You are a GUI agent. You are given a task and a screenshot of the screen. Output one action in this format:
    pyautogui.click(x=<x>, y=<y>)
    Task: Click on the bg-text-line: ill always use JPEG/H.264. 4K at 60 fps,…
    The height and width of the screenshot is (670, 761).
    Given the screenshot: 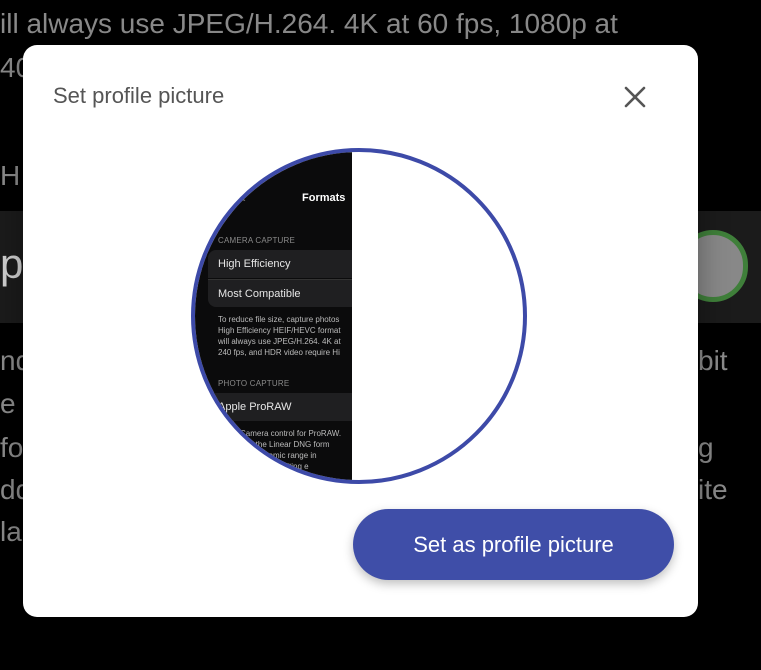 What is the action you would take?
    pyautogui.click(x=309, y=23)
    